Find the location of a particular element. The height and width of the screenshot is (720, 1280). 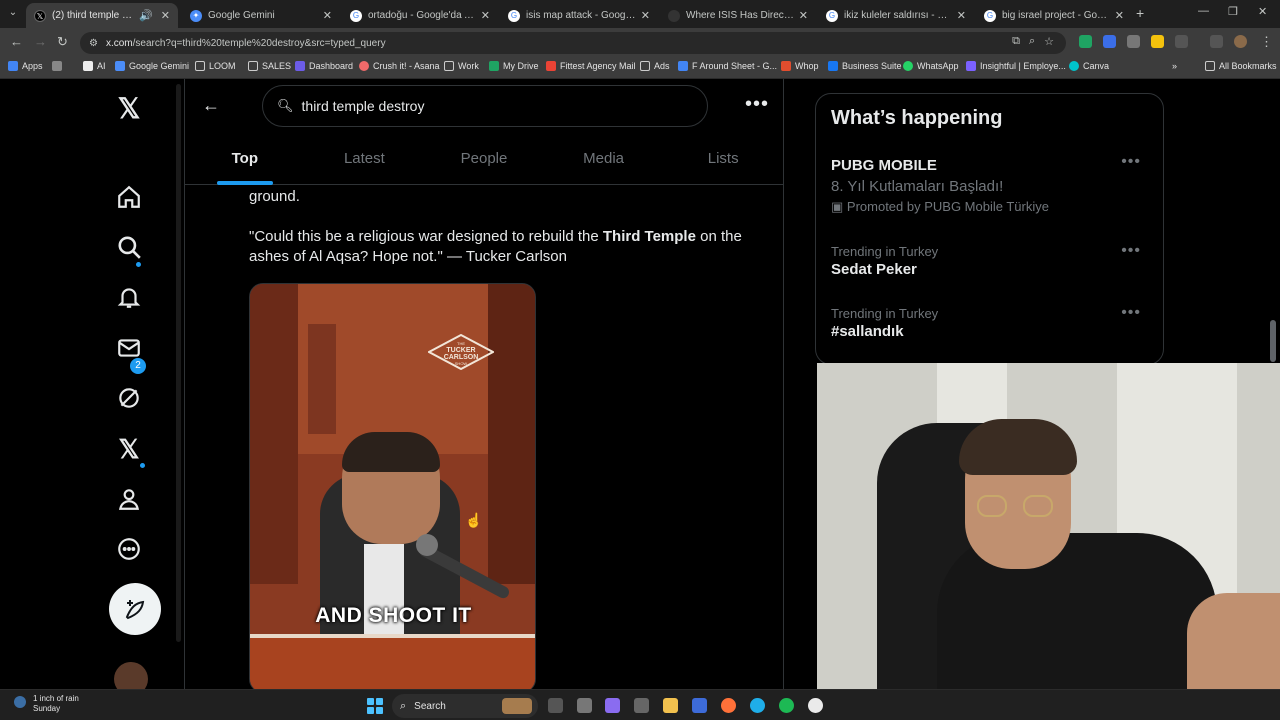

bookmark-item: Crush it! - Asana is located at coordinates (399, 66).